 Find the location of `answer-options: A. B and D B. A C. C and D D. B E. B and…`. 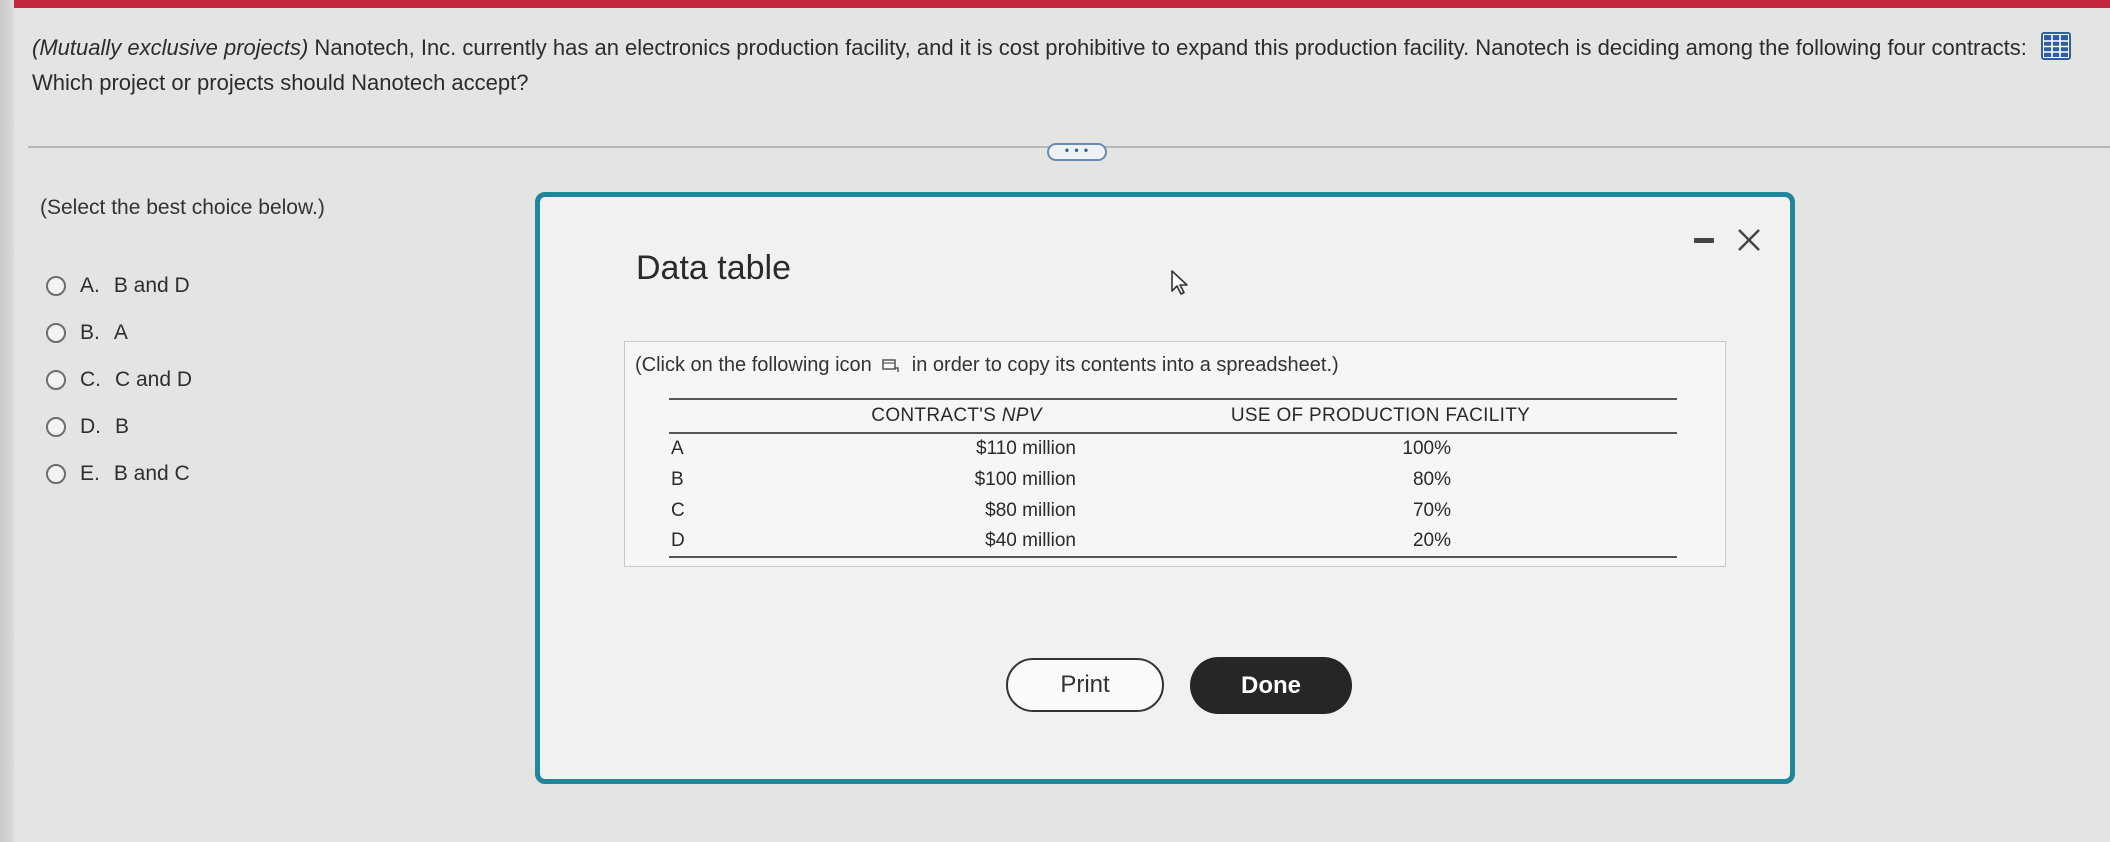

answer-options: A. B and D B. A C. C and D D. B E. B and… is located at coordinates (119, 379).